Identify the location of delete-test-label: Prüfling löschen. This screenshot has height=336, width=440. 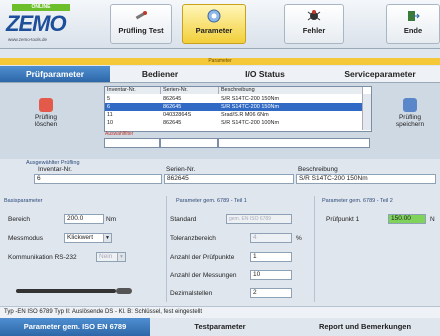
(46, 121).